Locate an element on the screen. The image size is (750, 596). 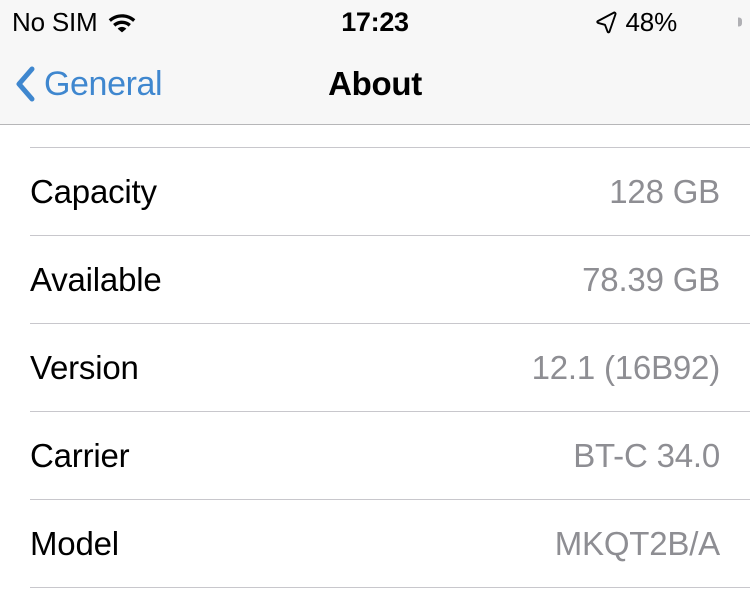
battery-icon is located at coordinates (711, 22).